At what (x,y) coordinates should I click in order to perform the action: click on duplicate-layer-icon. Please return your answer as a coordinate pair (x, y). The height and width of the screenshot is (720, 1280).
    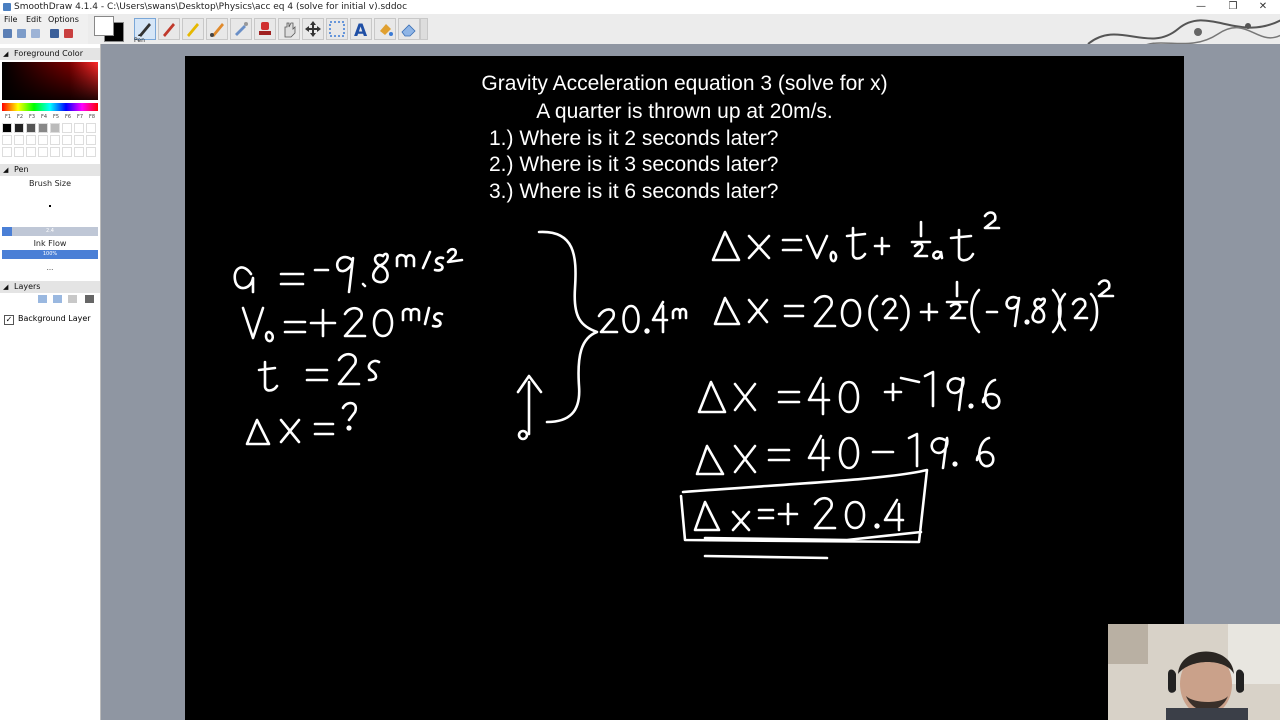
    Looking at the image, I should click on (72, 299).